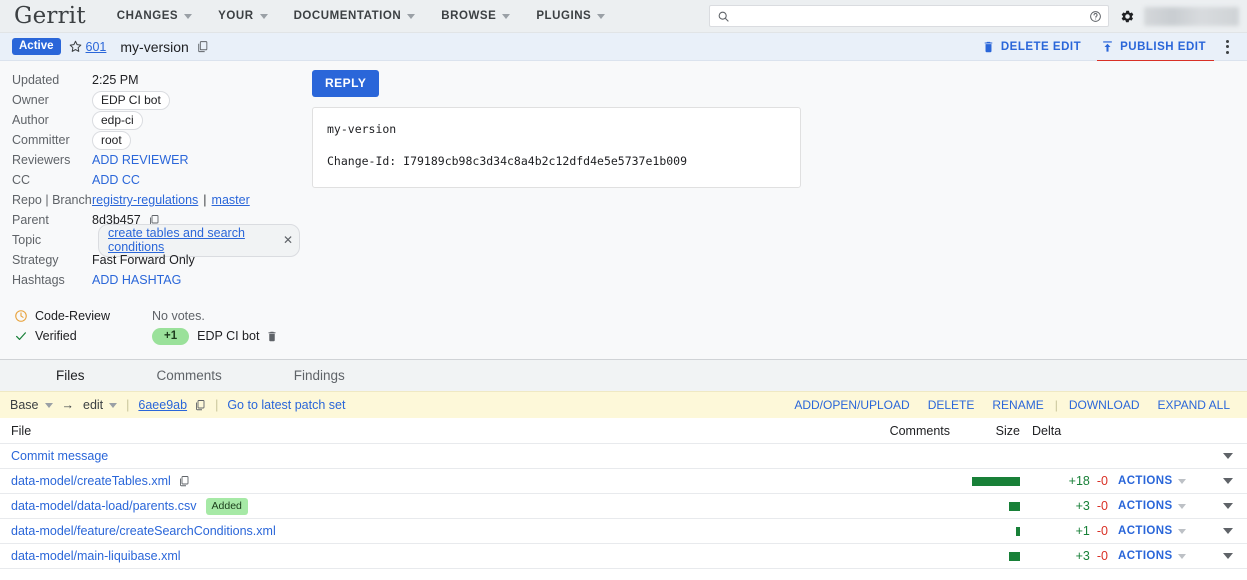  I want to click on status-badge: Active, so click(36, 46).